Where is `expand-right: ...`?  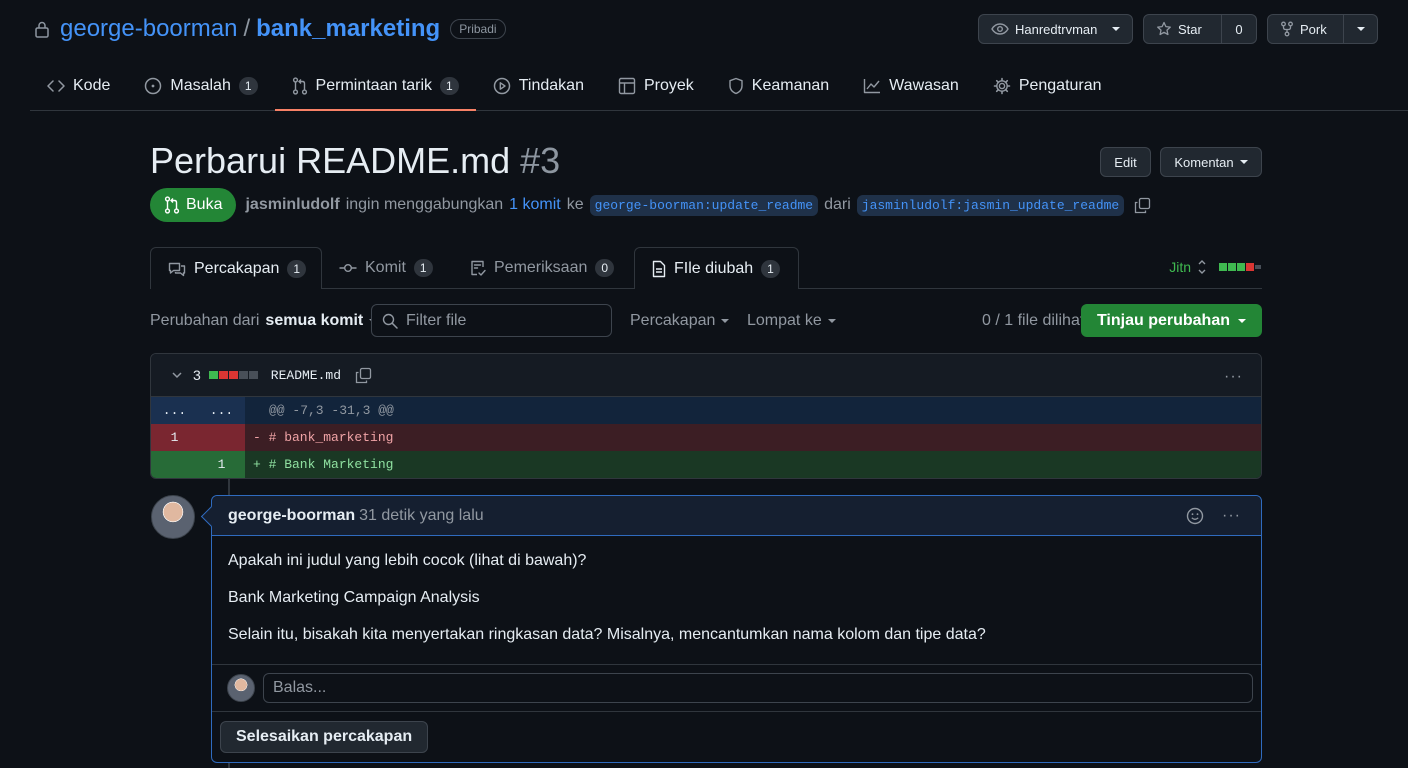
expand-right: ... is located at coordinates (221, 410).